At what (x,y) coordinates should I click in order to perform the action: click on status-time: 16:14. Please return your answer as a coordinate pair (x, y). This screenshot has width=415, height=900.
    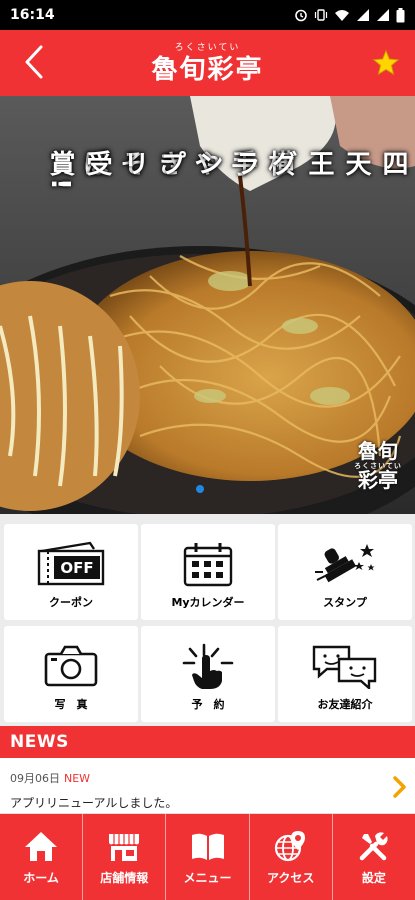
    Looking at the image, I should click on (32, 15).